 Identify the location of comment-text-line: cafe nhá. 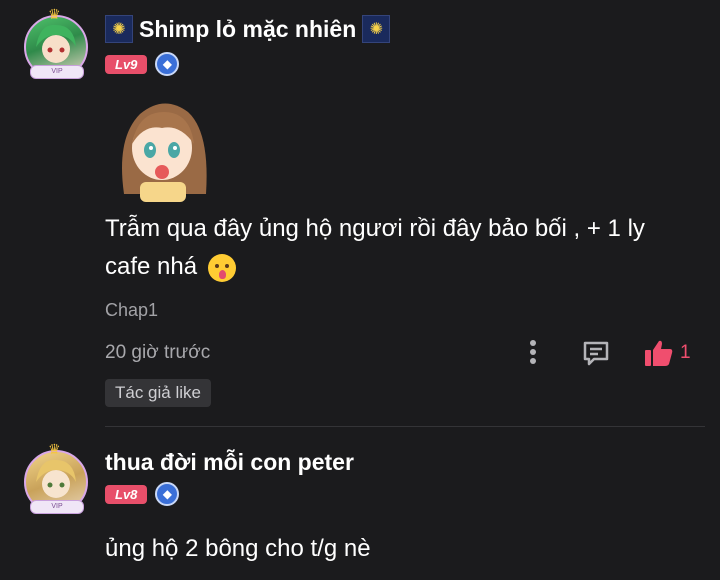
(151, 266).